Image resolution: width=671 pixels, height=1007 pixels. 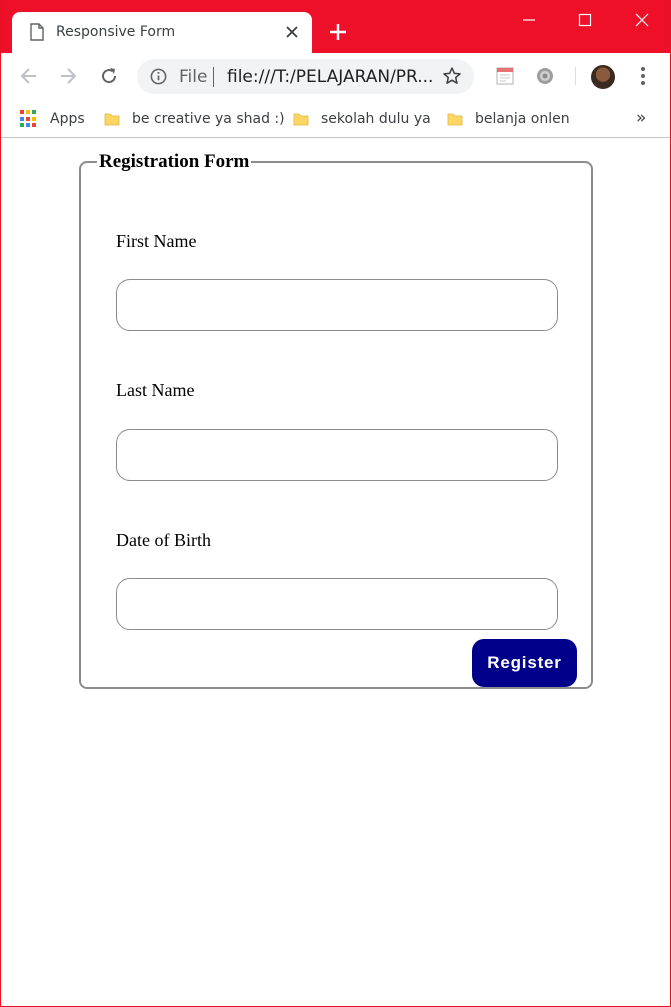 I want to click on tab-title: Responsive Form, so click(x=116, y=32).